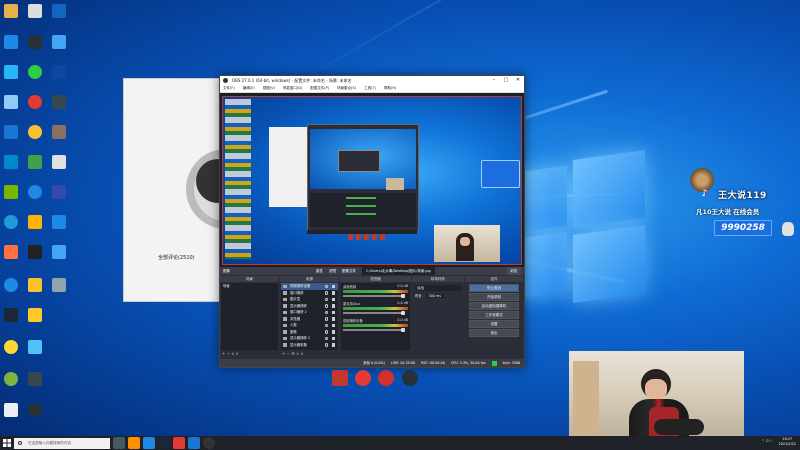 The width and height of the screenshot is (800, 450). What do you see at coordinates (767, 441) in the screenshot?
I see `system-tray: ^ ⊡ ♪` at bounding box center [767, 441].